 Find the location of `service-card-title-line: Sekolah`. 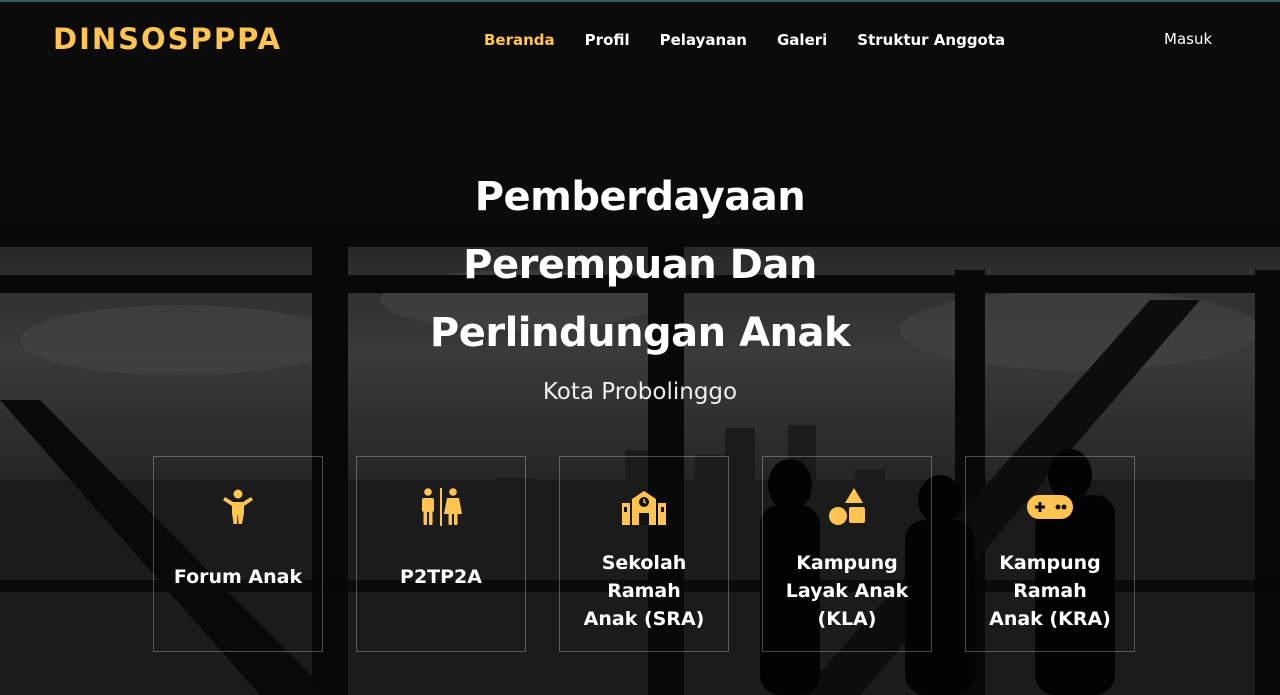

service-card-title-line: Sekolah is located at coordinates (644, 563).